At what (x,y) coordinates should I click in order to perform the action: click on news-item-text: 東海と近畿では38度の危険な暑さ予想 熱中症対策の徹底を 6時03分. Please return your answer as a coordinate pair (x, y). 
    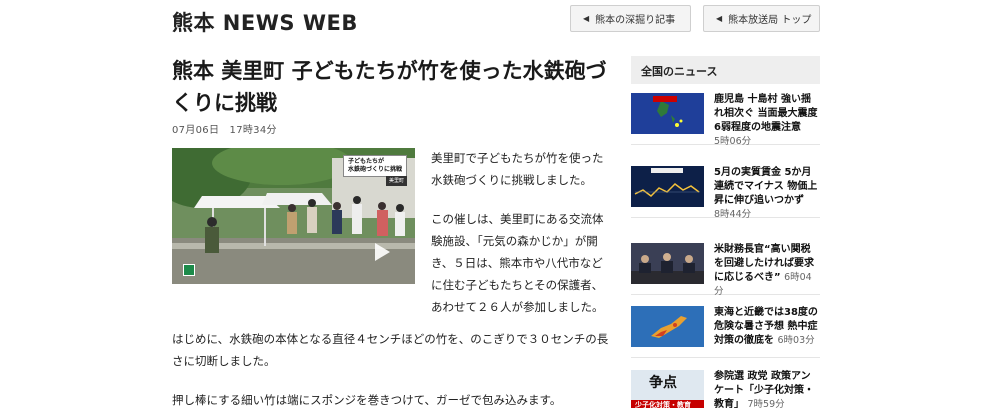
    Looking at the image, I should click on (767, 327).